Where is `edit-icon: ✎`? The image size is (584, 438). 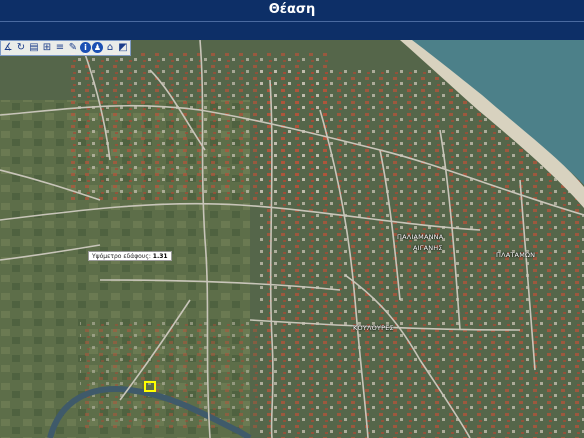 edit-icon: ✎ is located at coordinates (73, 48).